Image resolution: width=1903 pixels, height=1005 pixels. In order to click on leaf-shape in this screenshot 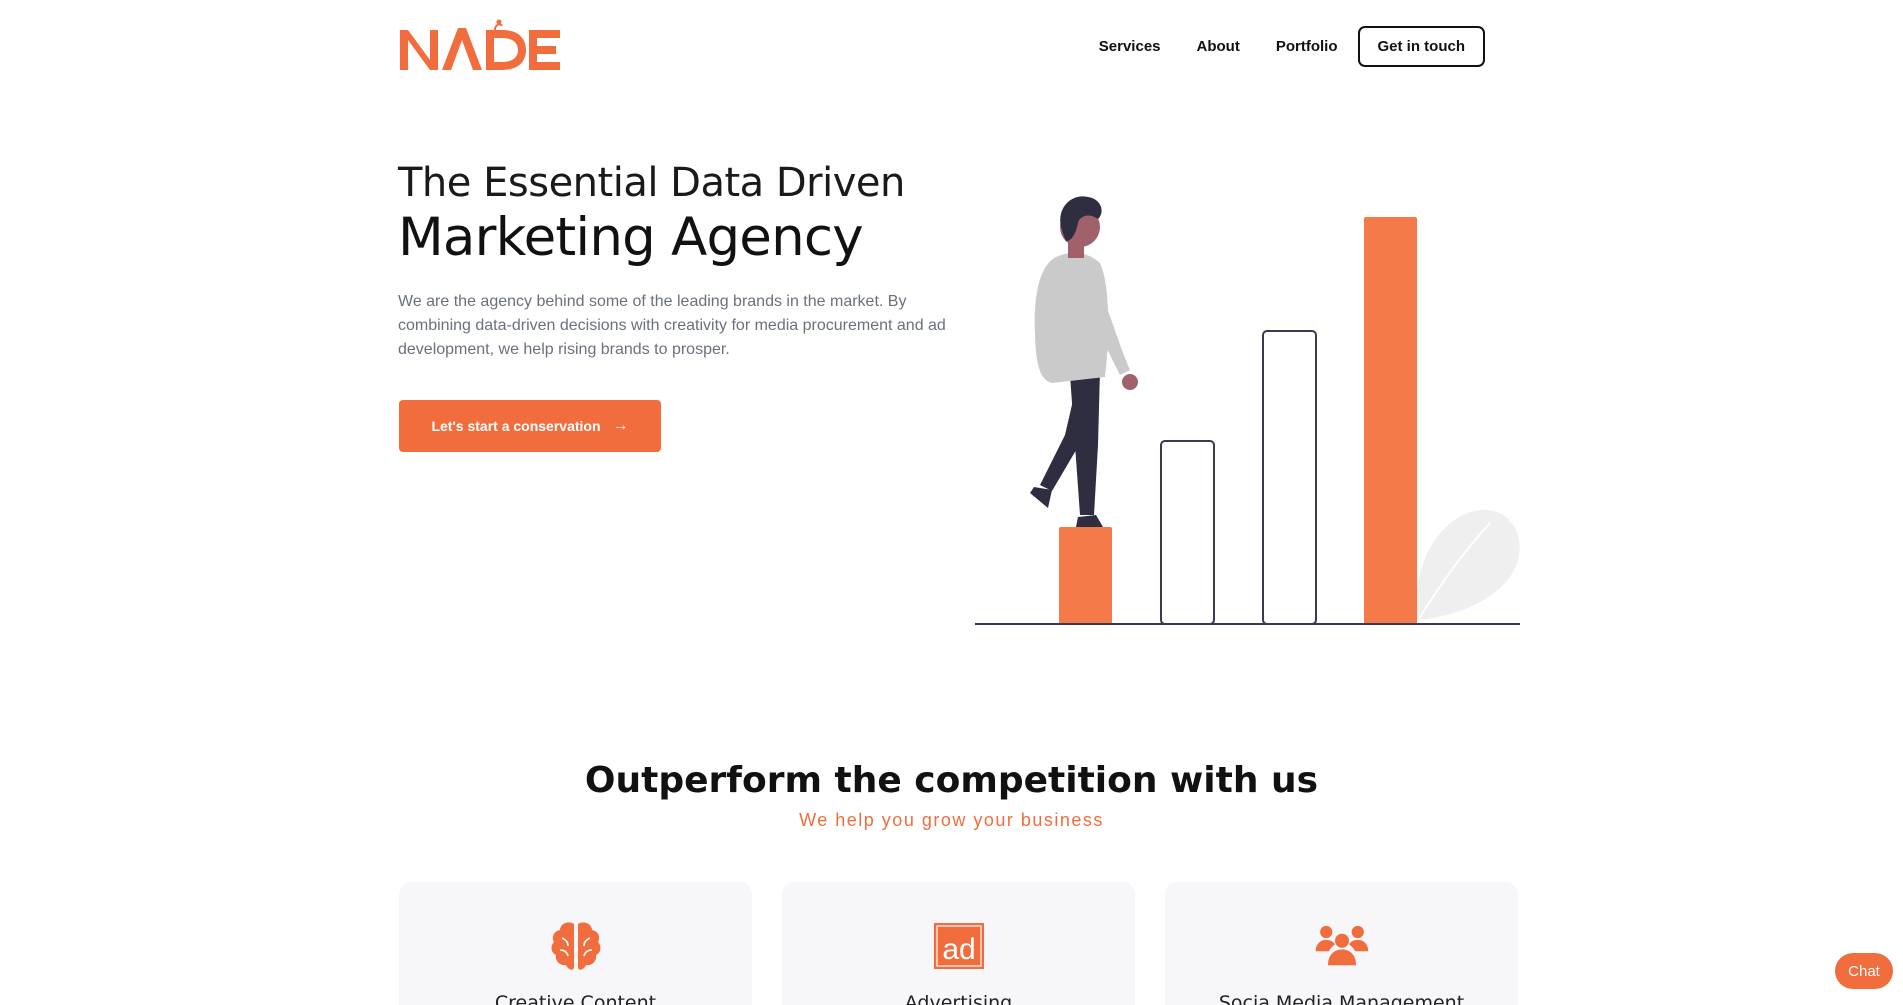, I will do `click(1468, 564)`.